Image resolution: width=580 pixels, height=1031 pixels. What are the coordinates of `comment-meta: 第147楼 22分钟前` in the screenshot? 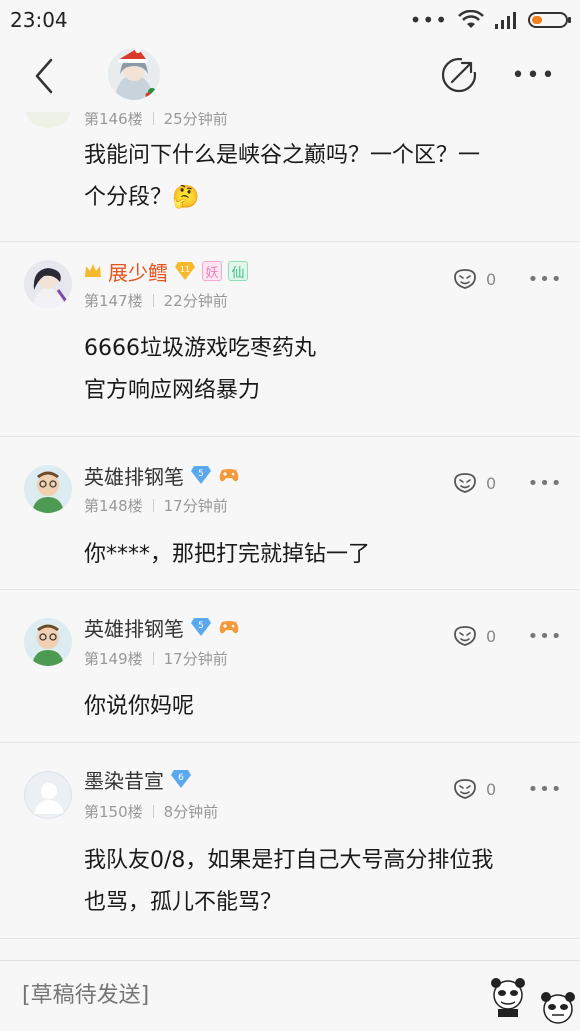 It's located at (156, 300).